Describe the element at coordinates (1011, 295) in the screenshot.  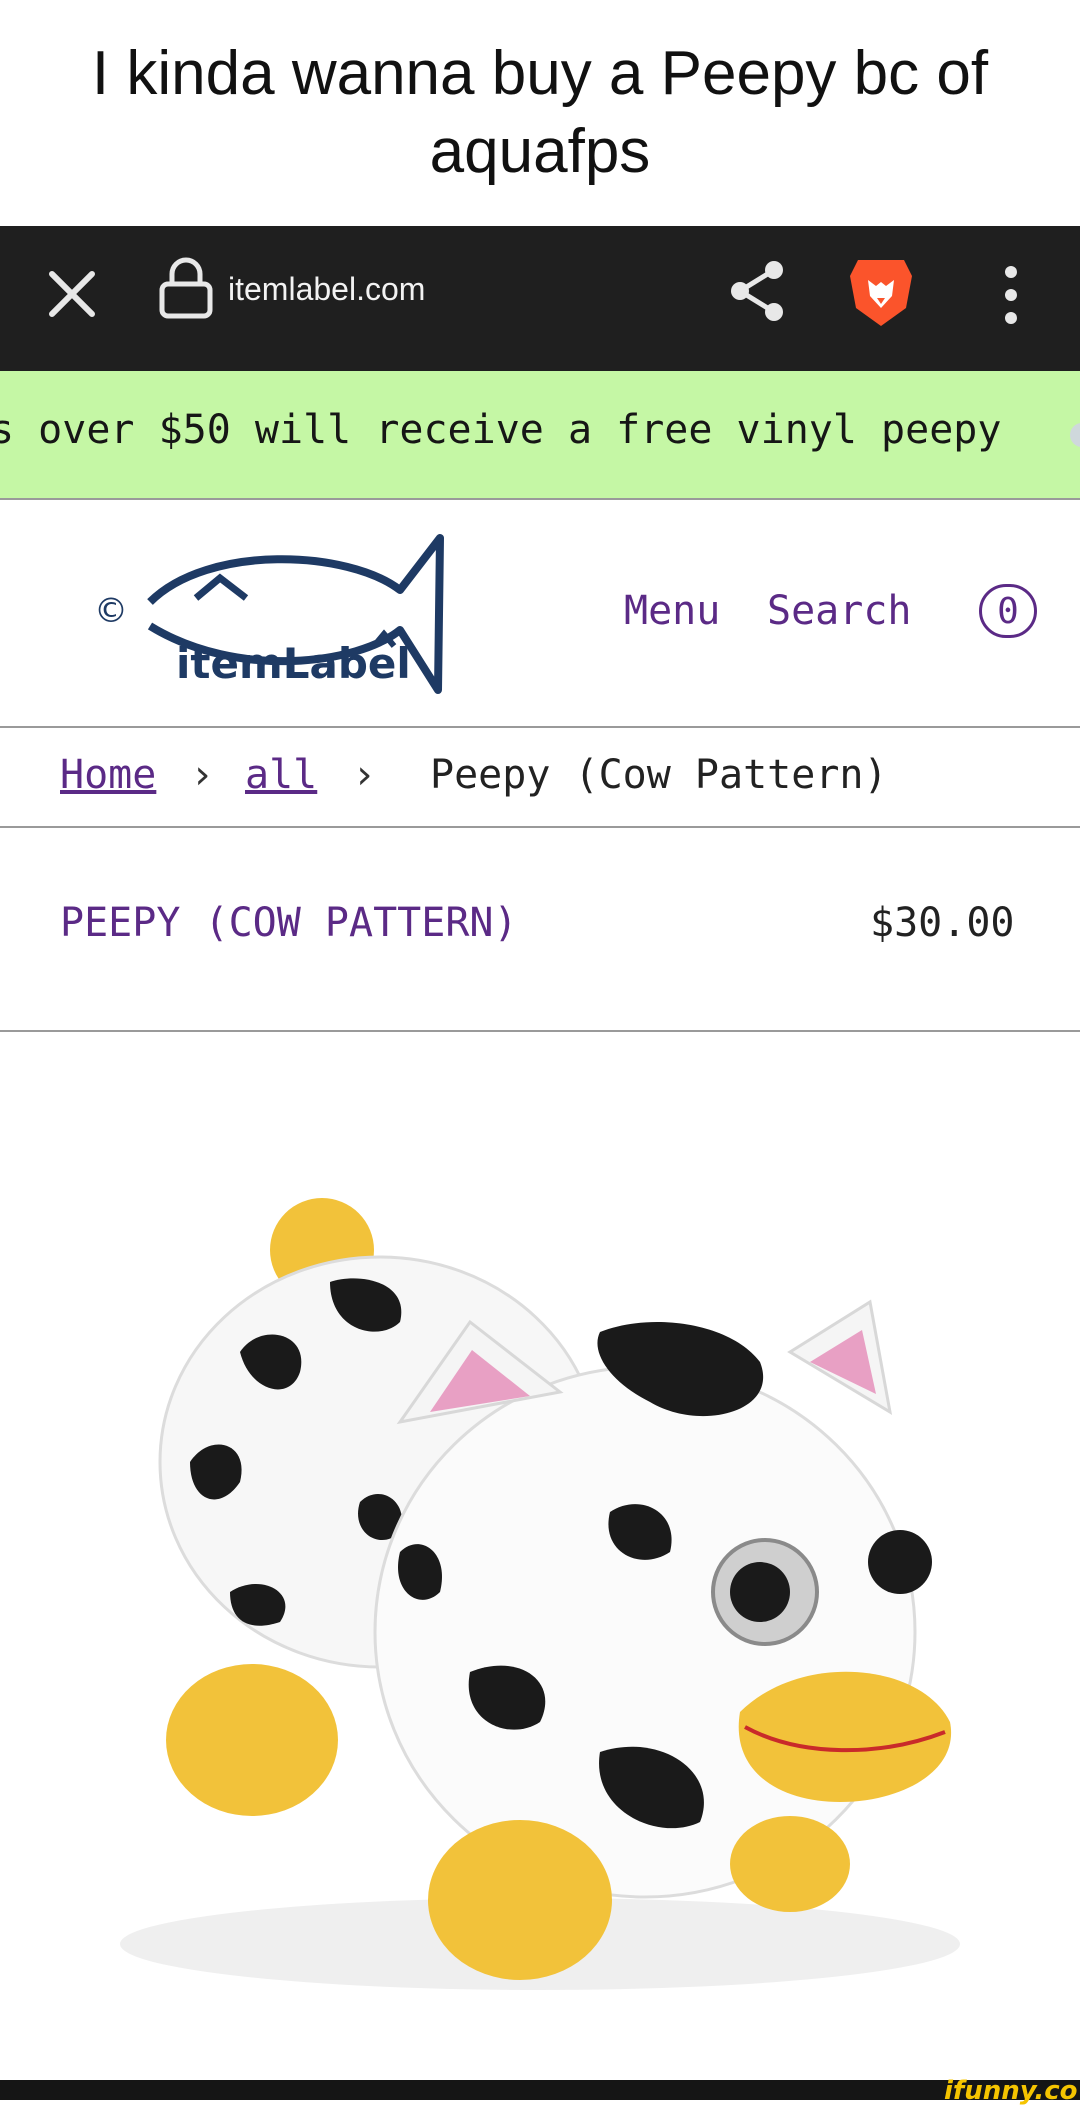
I see `more-vert-icon` at that location.